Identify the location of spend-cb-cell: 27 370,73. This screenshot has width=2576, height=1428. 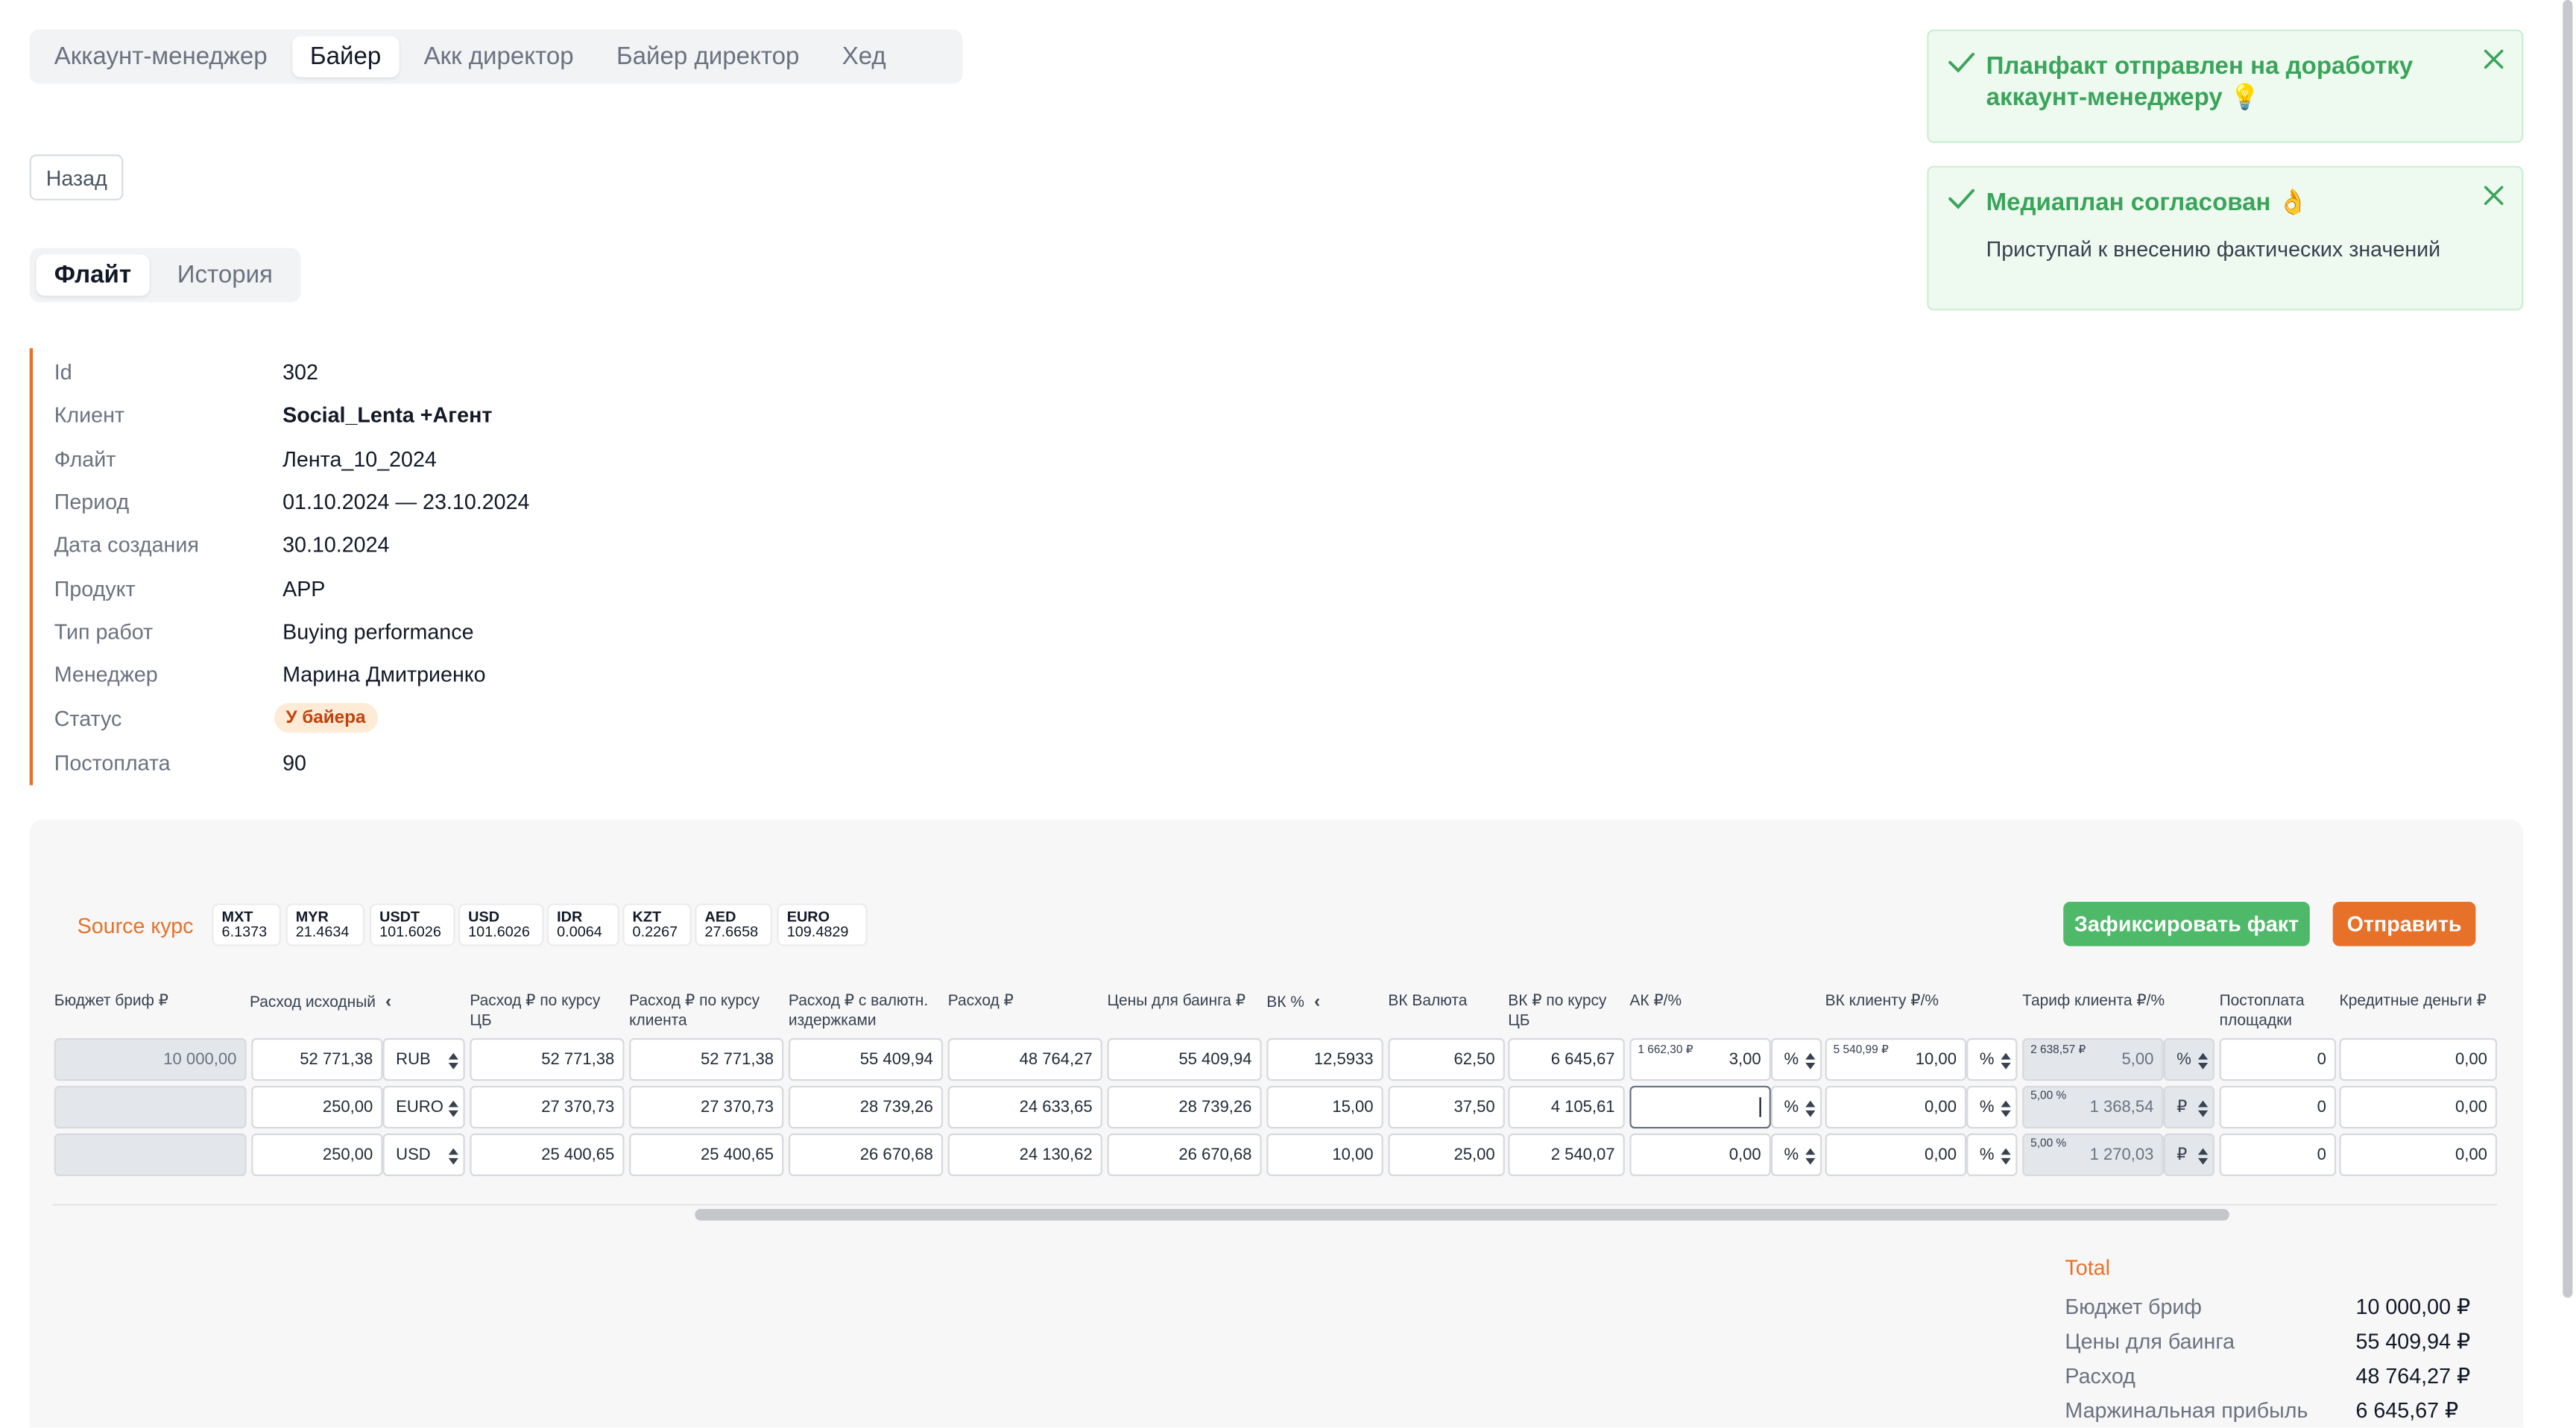
(547, 1107).